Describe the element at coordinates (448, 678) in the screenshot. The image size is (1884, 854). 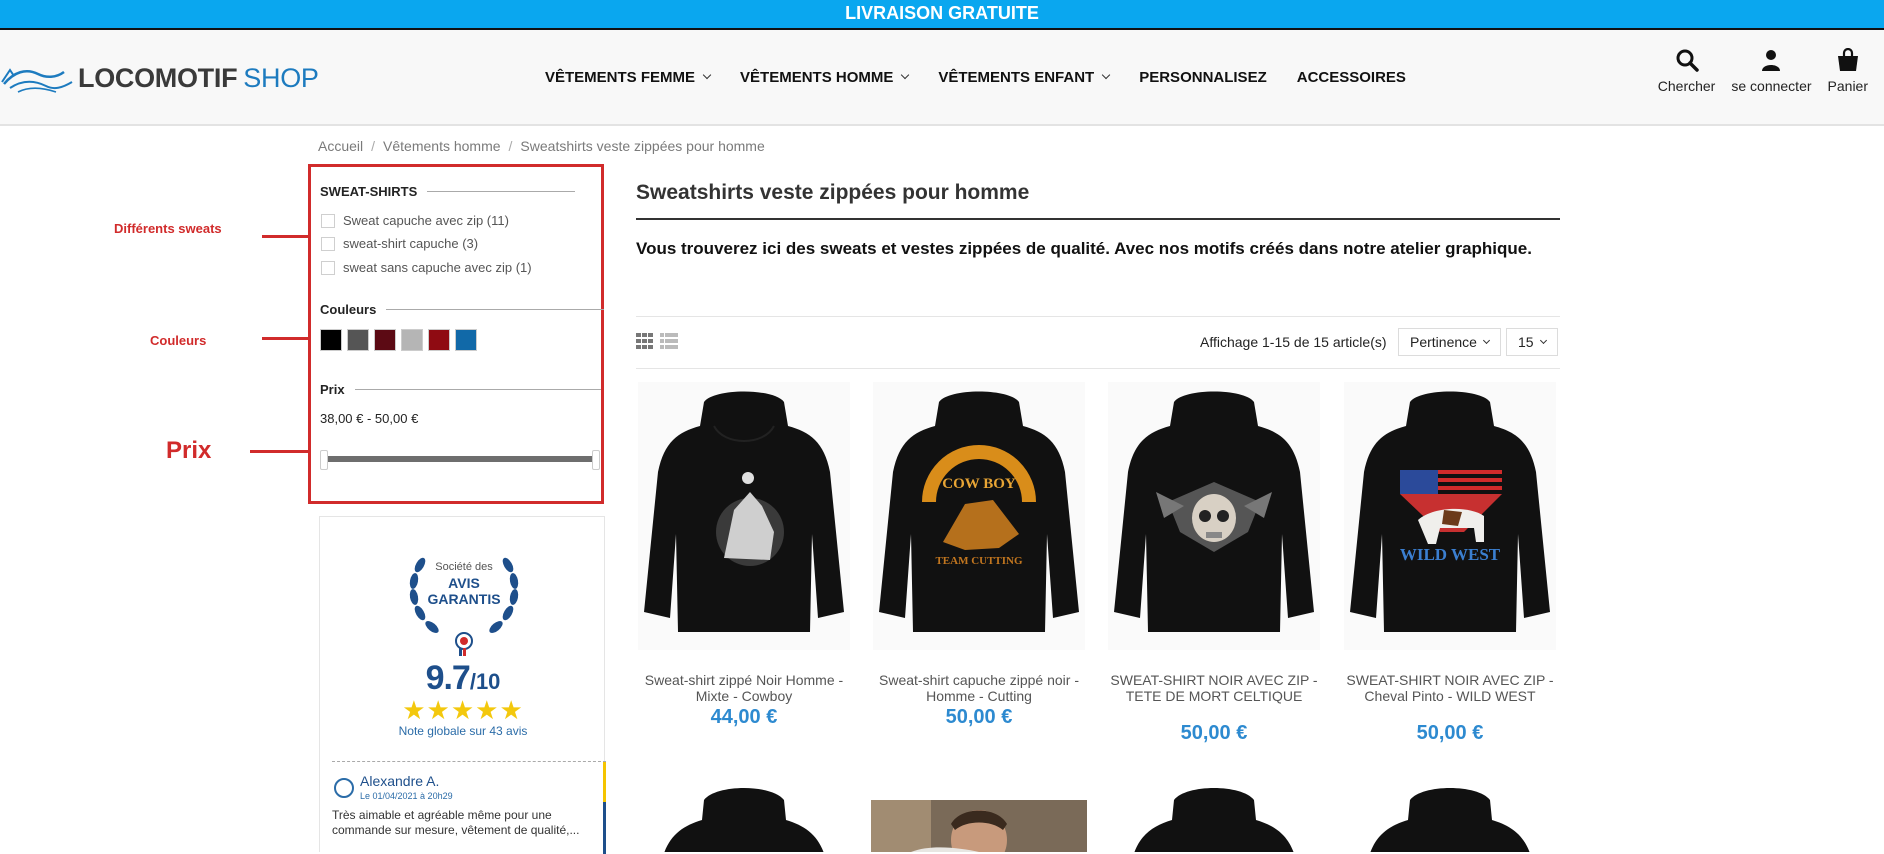
I see `score-value: 9.7` at that location.